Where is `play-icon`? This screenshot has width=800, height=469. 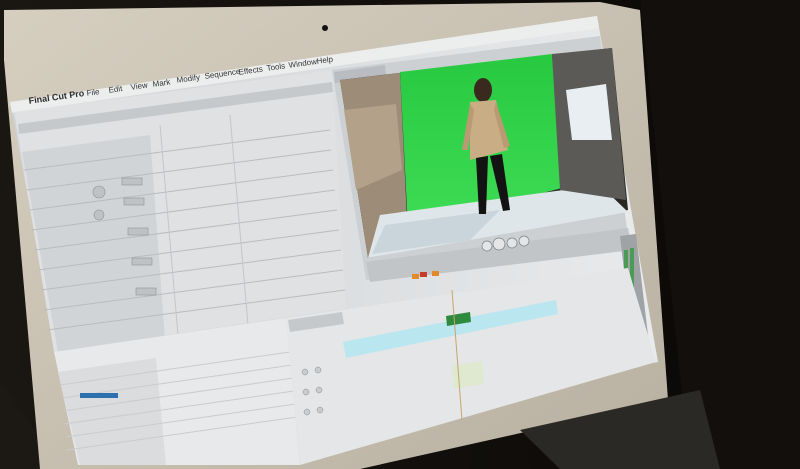 play-icon is located at coordinates (499, 244).